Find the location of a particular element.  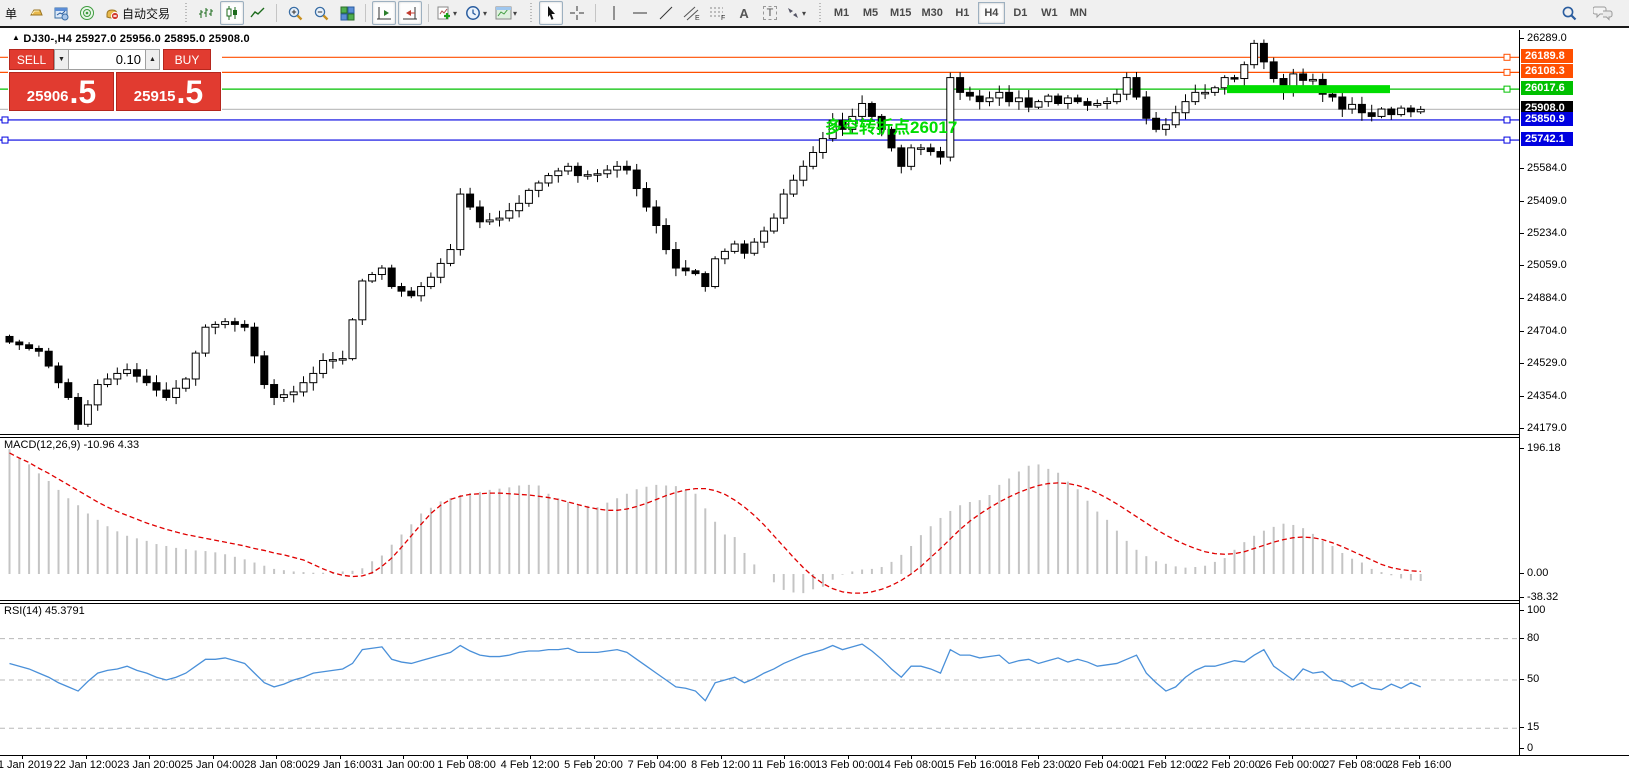

price-tick-label: 0 is located at coordinates (1530, 748).